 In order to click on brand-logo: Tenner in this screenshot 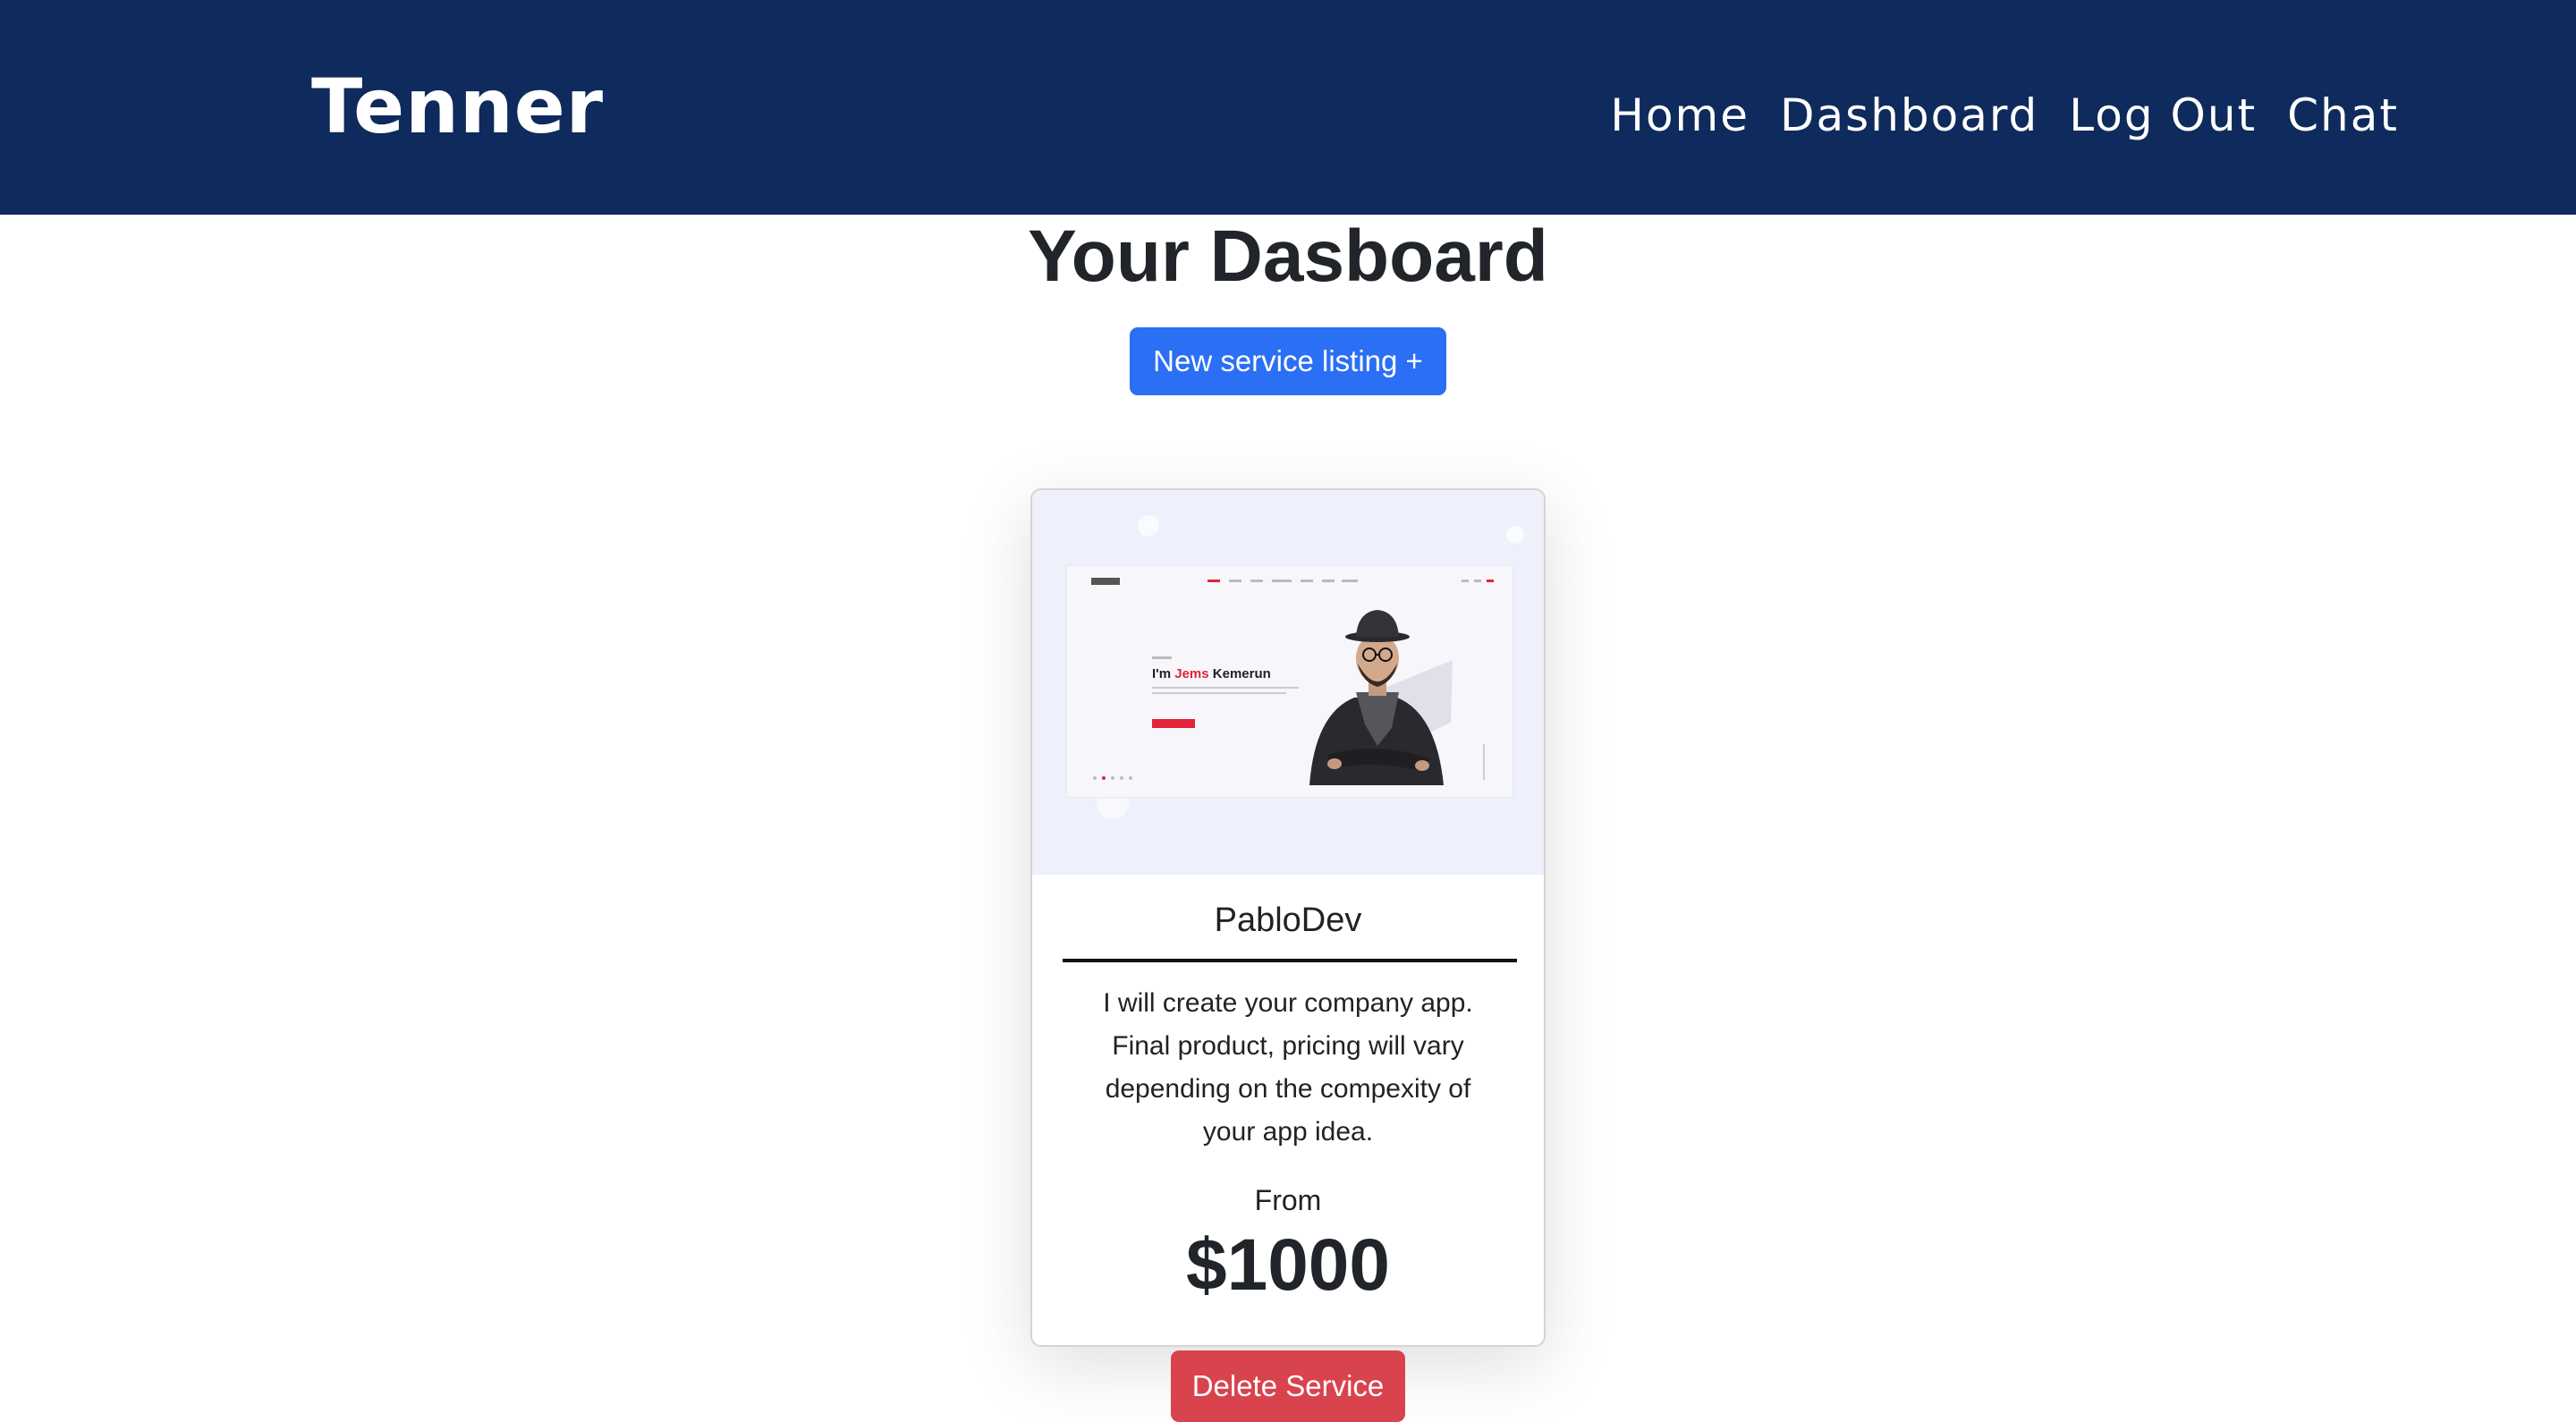, I will do `click(457, 106)`.